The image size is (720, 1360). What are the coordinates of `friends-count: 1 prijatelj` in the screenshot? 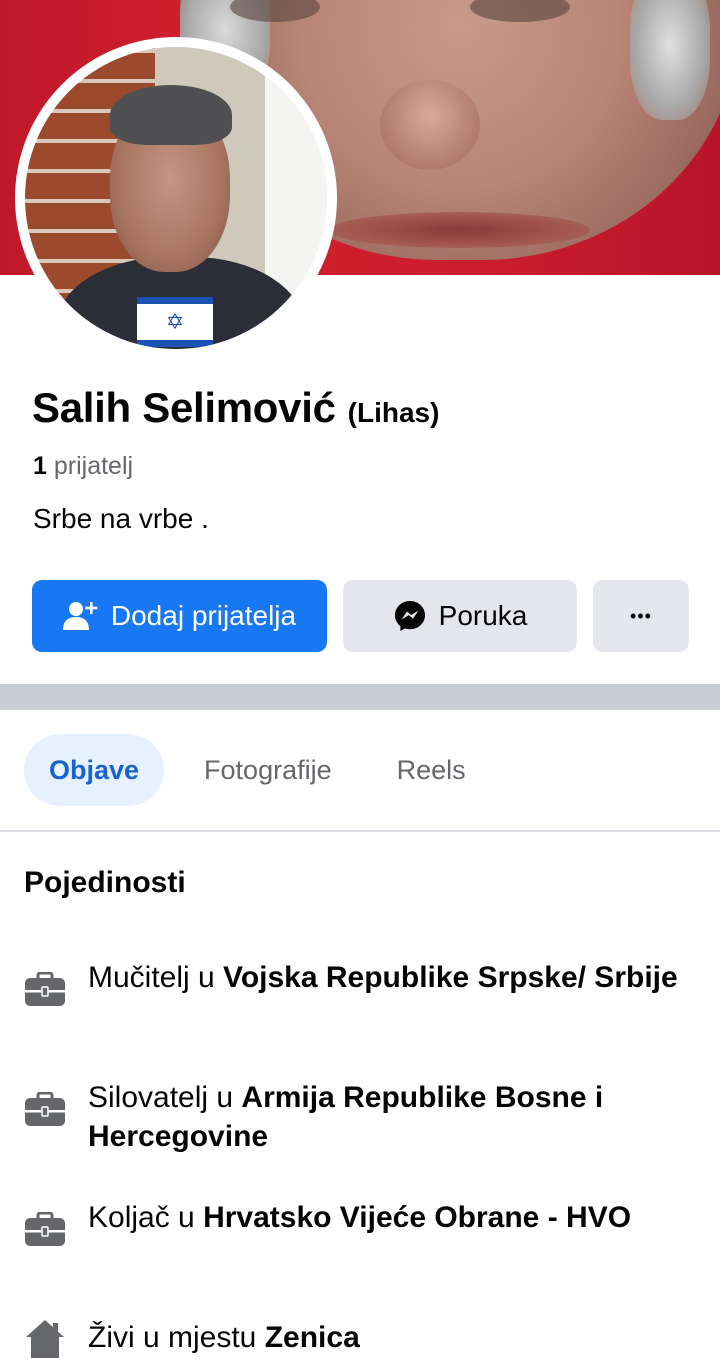 It's located at (83, 466).